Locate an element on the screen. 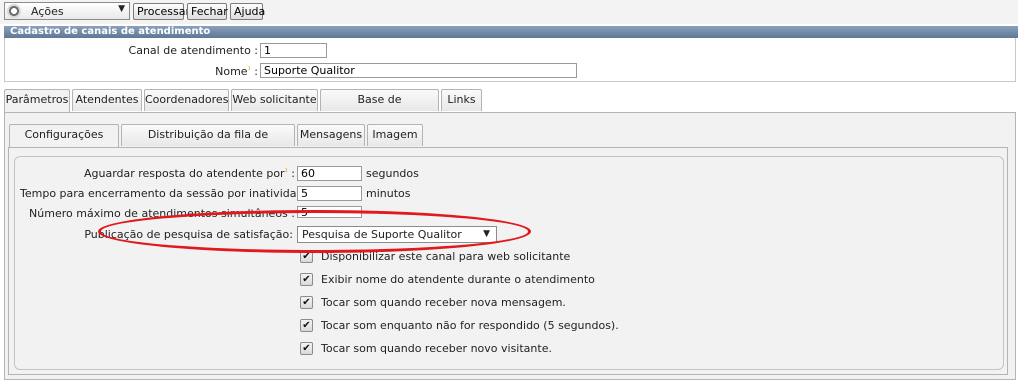 The height and width of the screenshot is (382, 1018). tab-mensagens: Mensagens is located at coordinates (331, 135).